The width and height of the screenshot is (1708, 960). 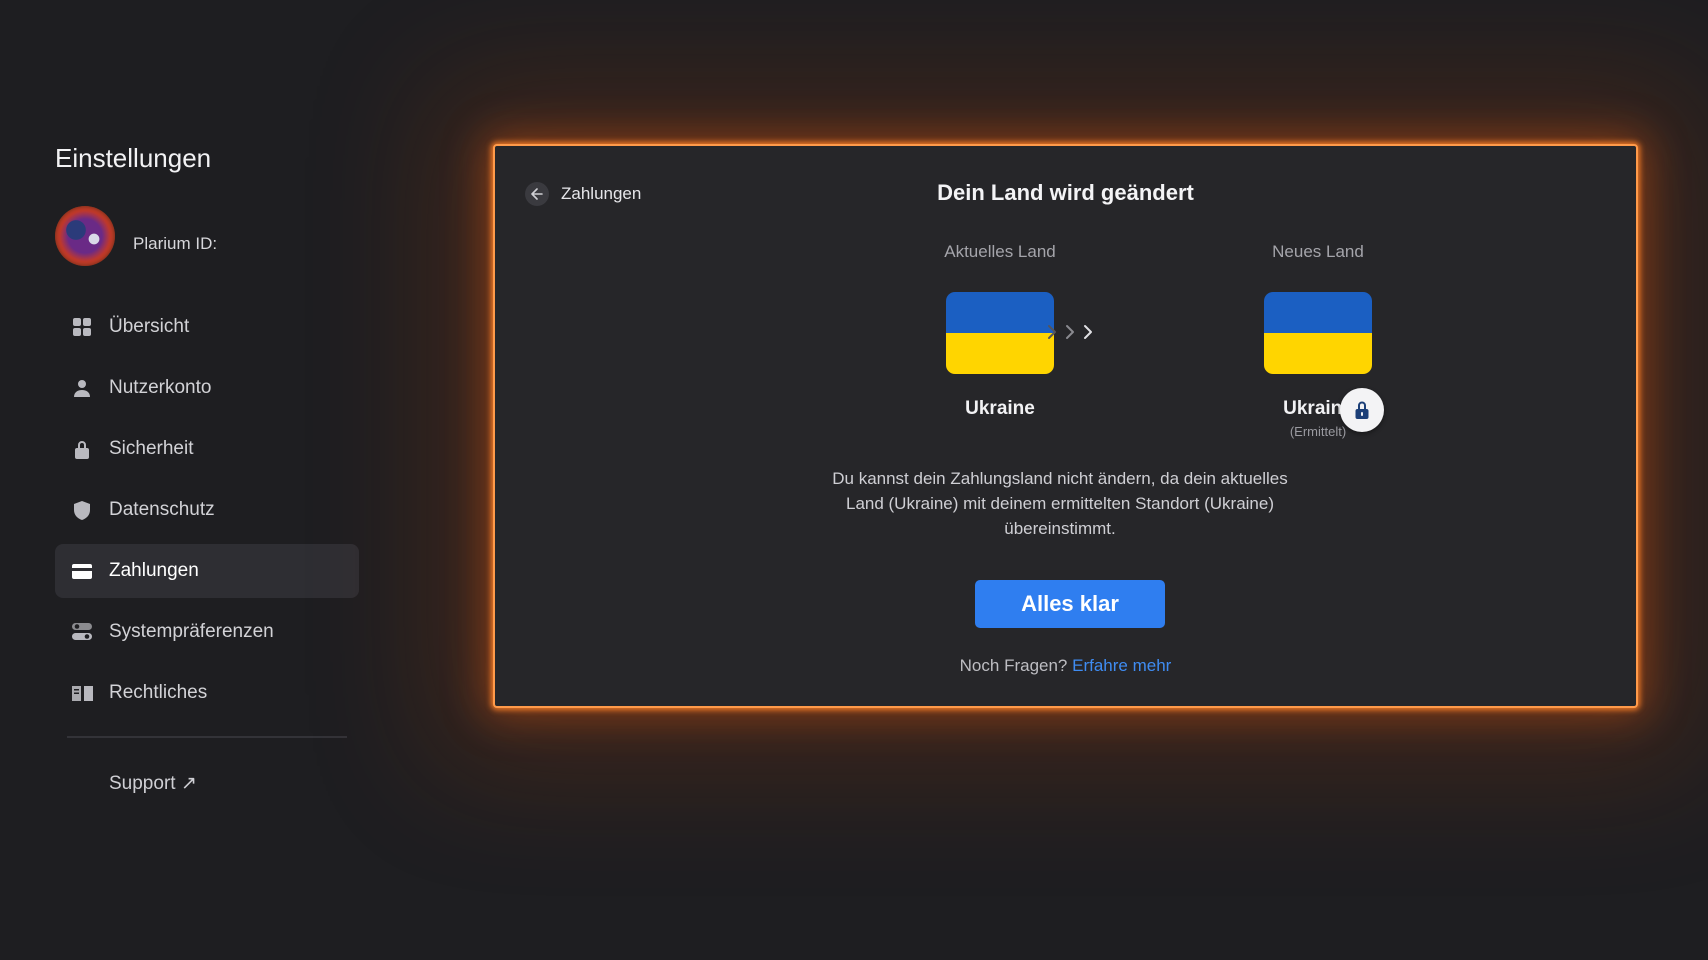 I want to click on sidebar-item-label: Zahlungen, so click(x=154, y=570).